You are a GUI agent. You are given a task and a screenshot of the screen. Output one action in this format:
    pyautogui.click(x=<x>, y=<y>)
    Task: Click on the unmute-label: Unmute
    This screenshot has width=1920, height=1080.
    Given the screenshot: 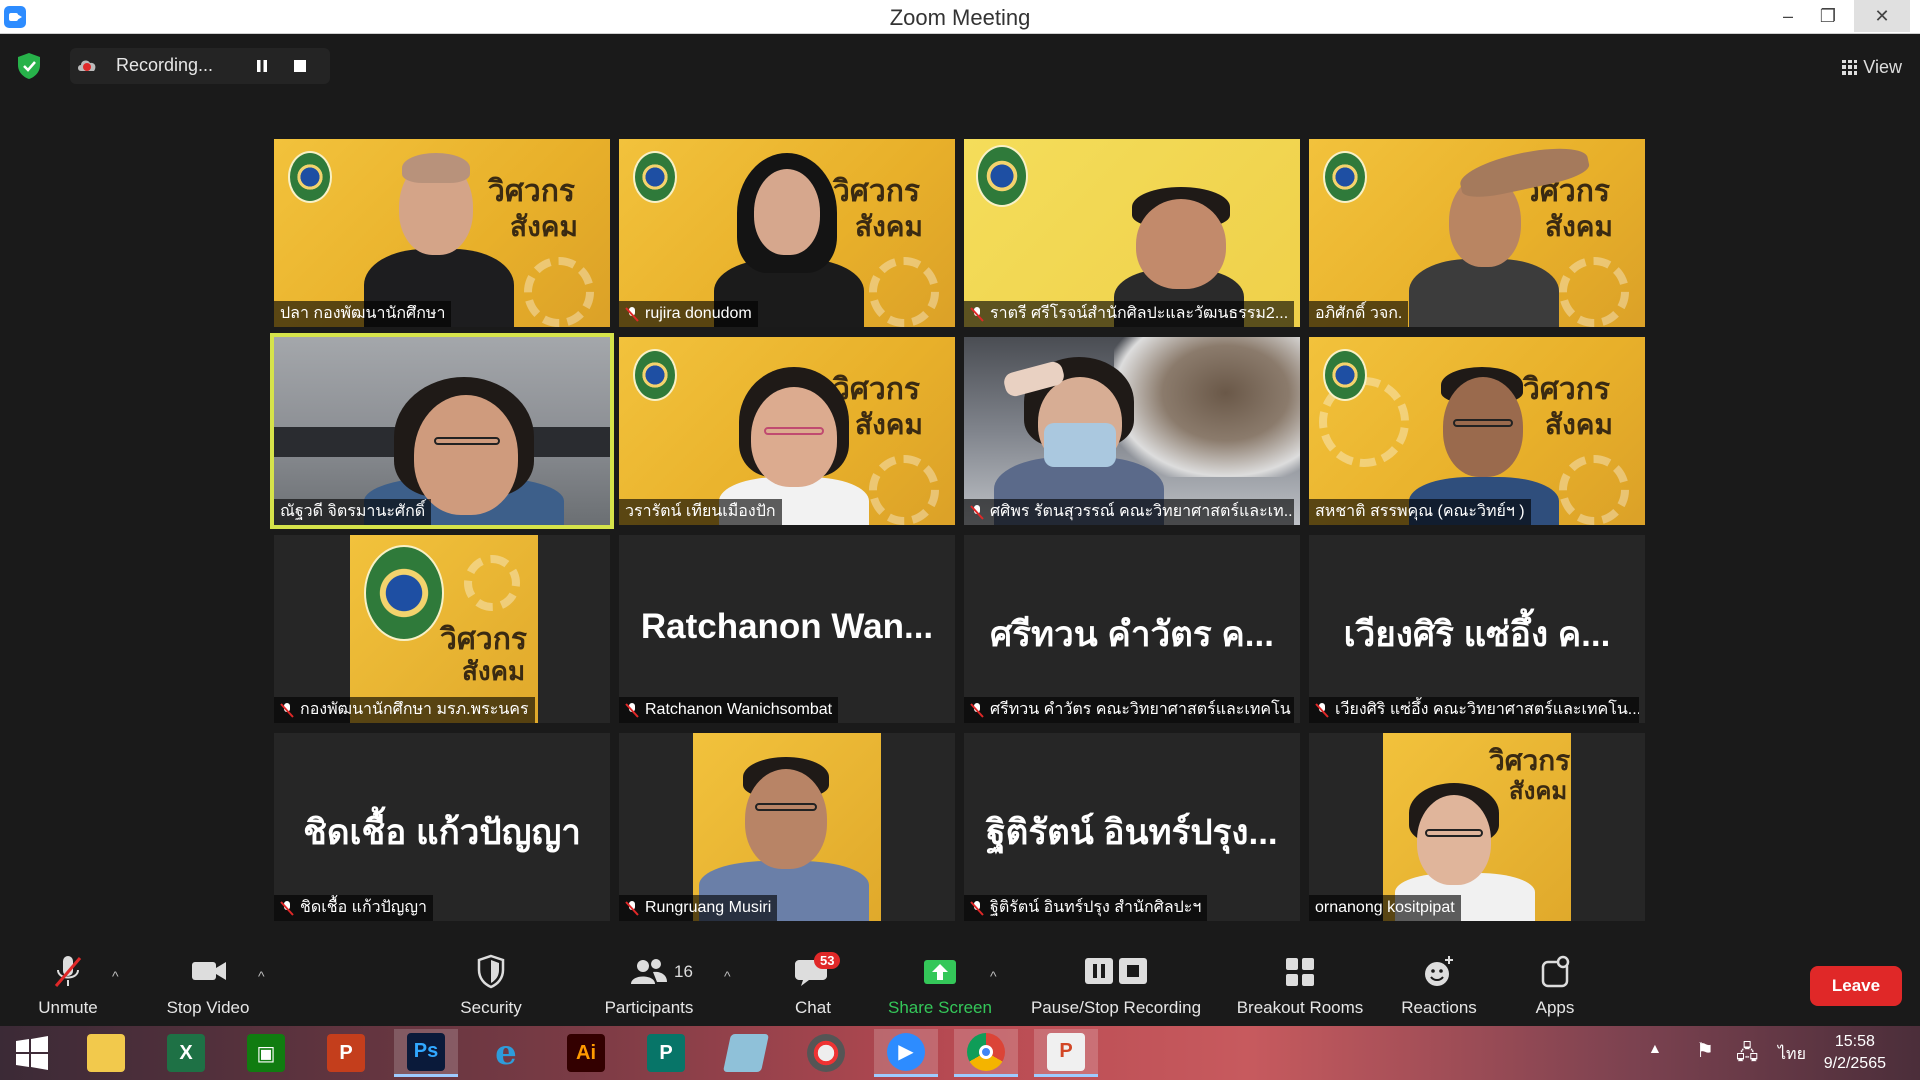 What is the action you would take?
    pyautogui.click(x=68, y=1007)
    